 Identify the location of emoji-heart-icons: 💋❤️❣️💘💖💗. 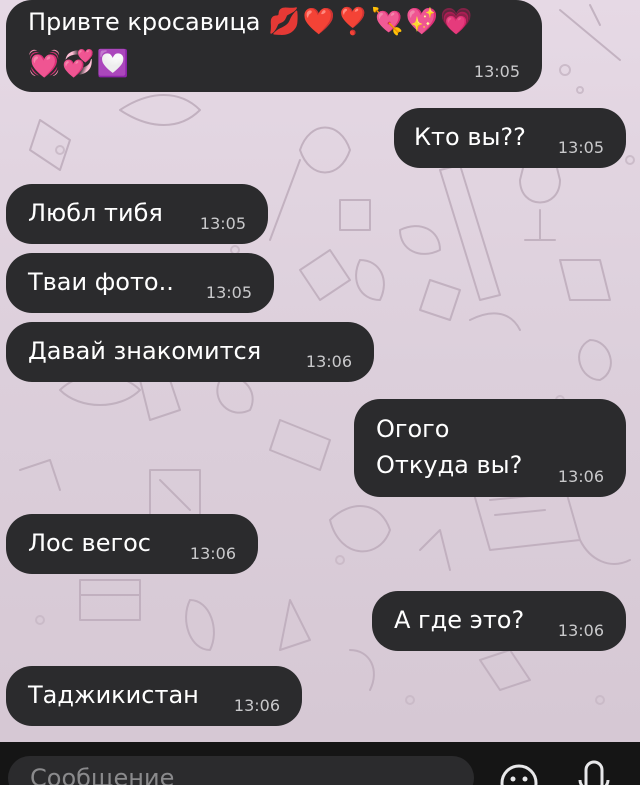
(371, 22).